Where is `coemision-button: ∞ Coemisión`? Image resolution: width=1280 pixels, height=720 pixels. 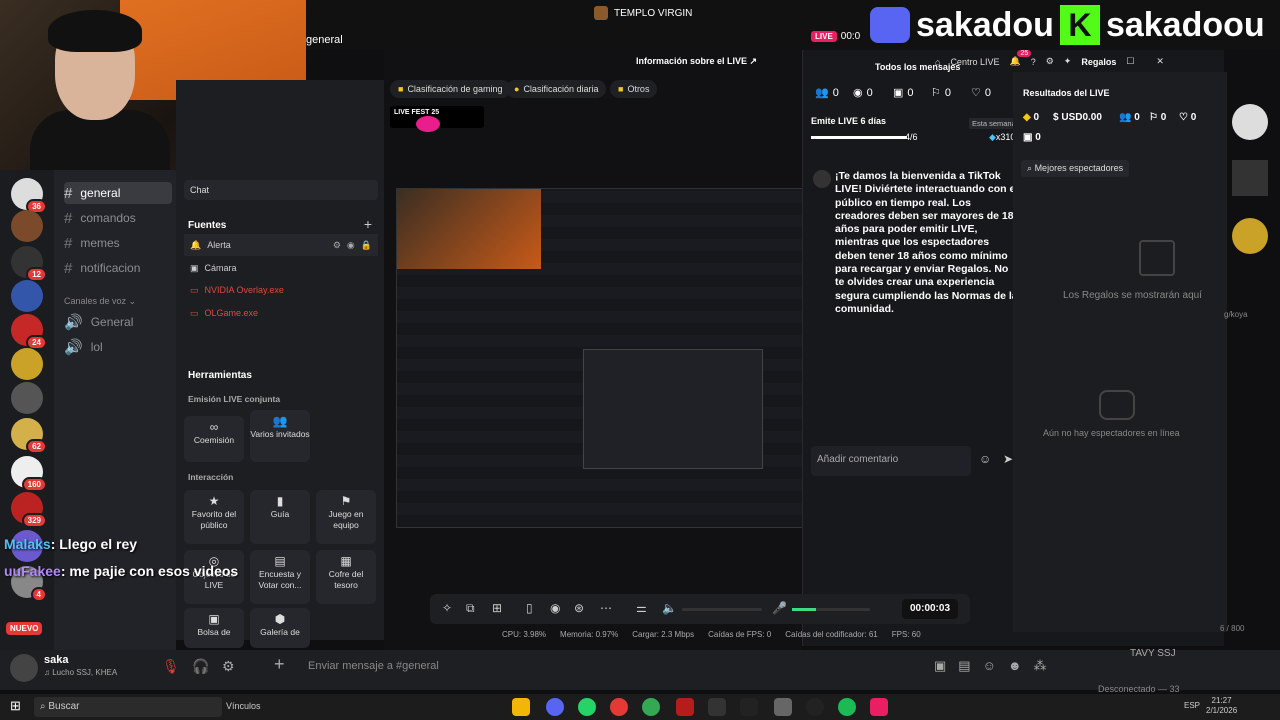
coemision-button: ∞ Coemisión is located at coordinates (214, 439).